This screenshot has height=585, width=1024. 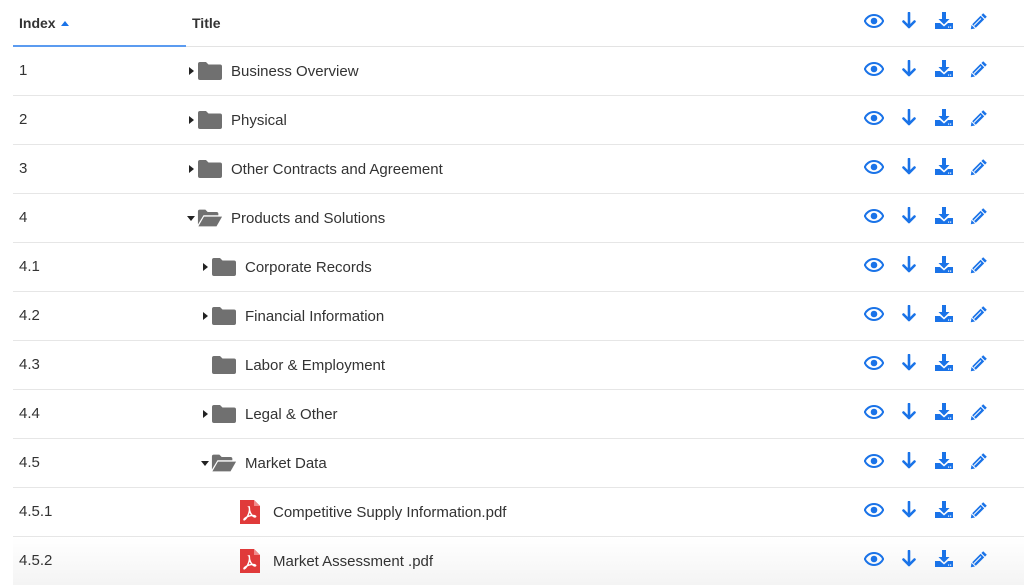 What do you see at coordinates (518, 169) in the screenshot?
I see `table-row: 3 Other Contracts and Agreement` at bounding box center [518, 169].